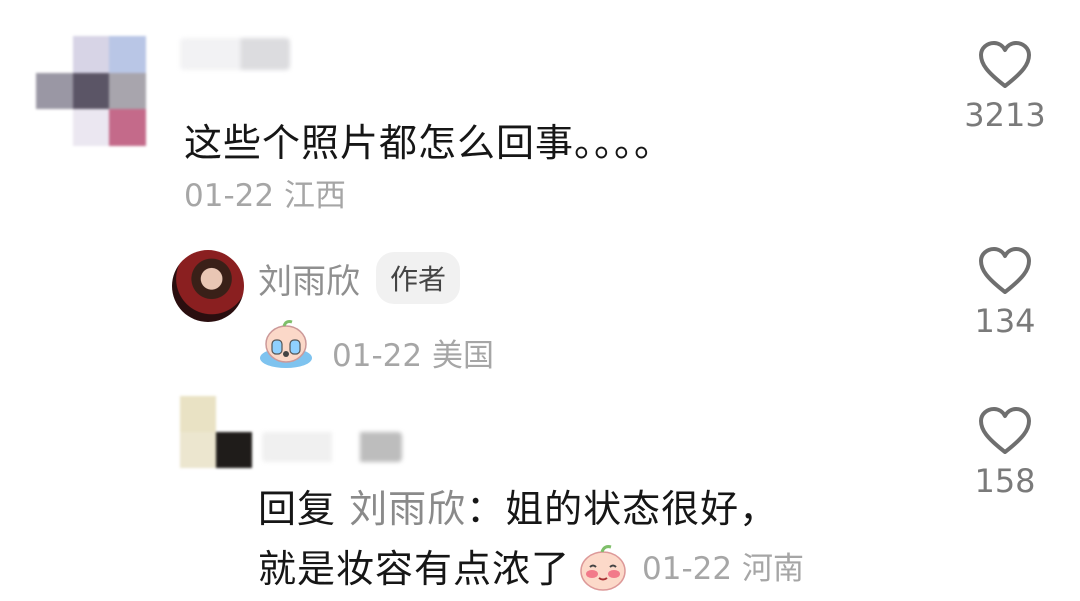 Image resolution: width=1080 pixels, height=601 pixels. What do you see at coordinates (314, 196) in the screenshot?
I see `comment-location: 江西` at bounding box center [314, 196].